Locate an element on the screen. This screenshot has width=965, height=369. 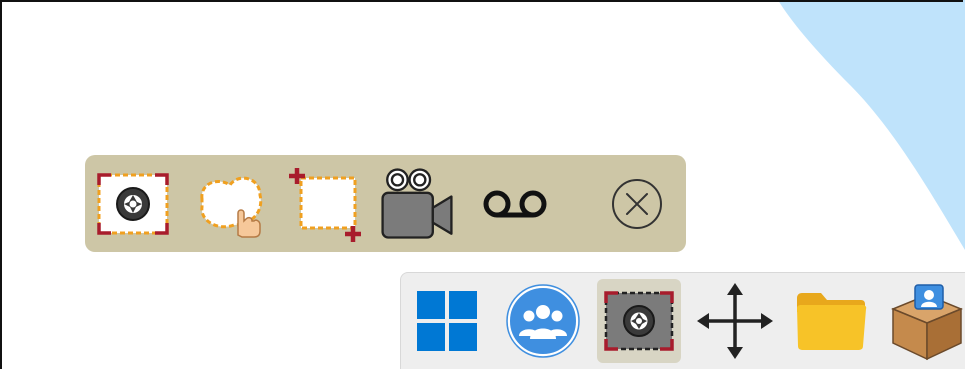
move-button is located at coordinates (735, 321).